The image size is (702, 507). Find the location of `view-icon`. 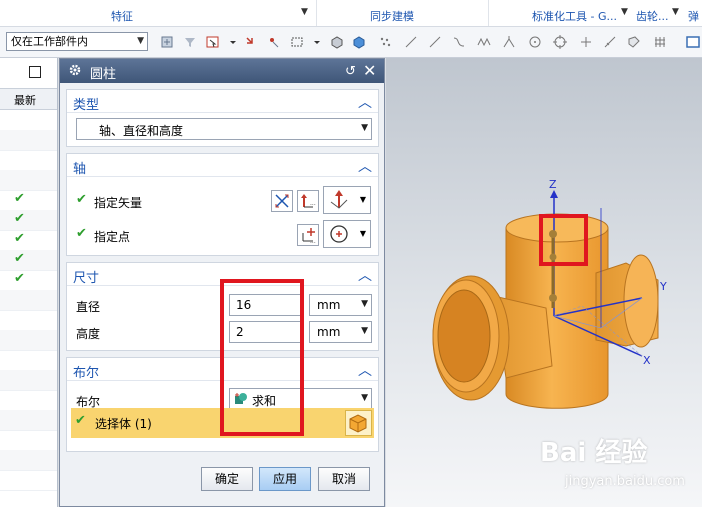

view-icon is located at coordinates (693, 42).